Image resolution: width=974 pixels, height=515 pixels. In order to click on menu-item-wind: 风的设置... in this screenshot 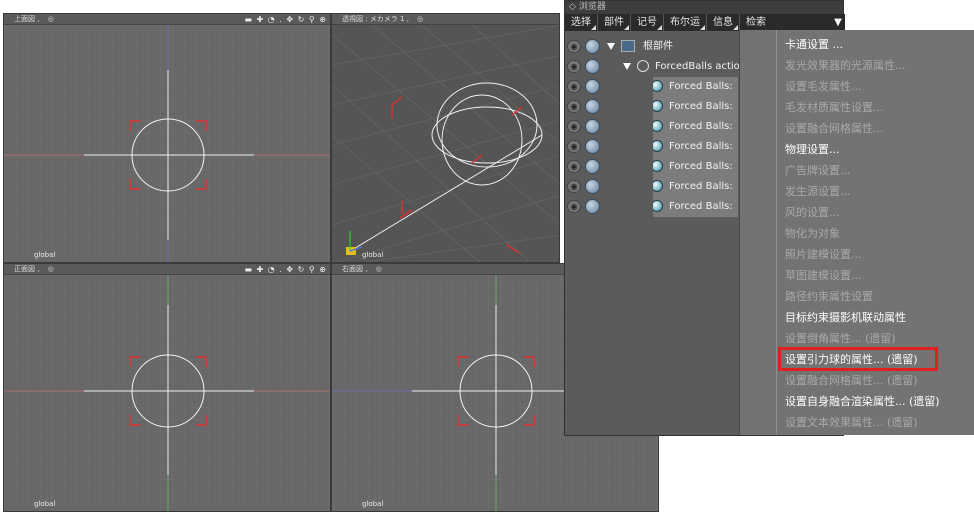, I will do `click(812, 212)`.